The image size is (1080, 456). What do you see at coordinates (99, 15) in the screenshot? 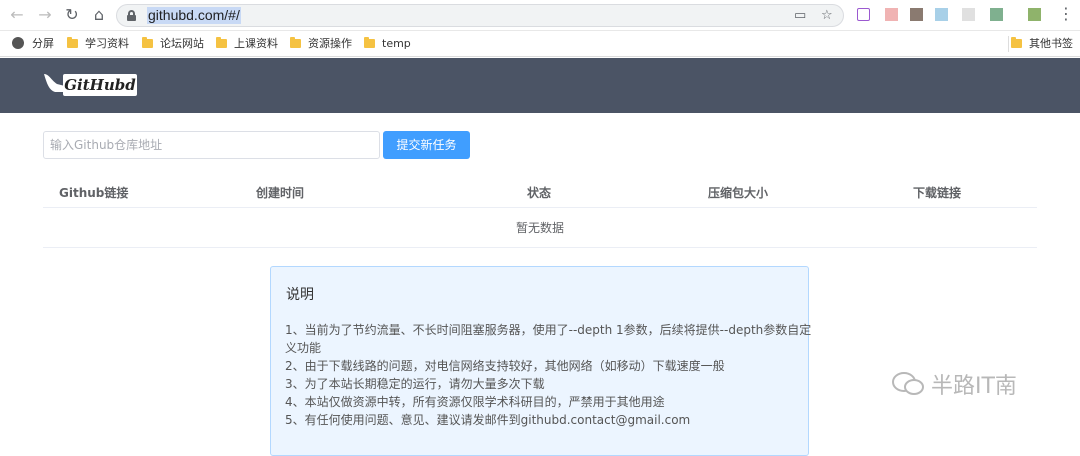
I see `home-icon: ⌂` at bounding box center [99, 15].